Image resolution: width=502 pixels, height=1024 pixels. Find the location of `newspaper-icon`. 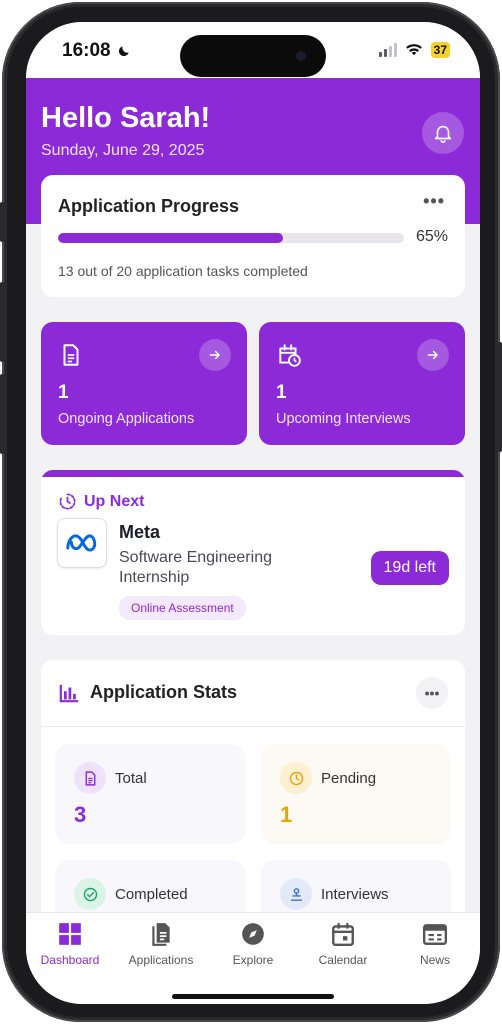

newspaper-icon is located at coordinates (435, 934).